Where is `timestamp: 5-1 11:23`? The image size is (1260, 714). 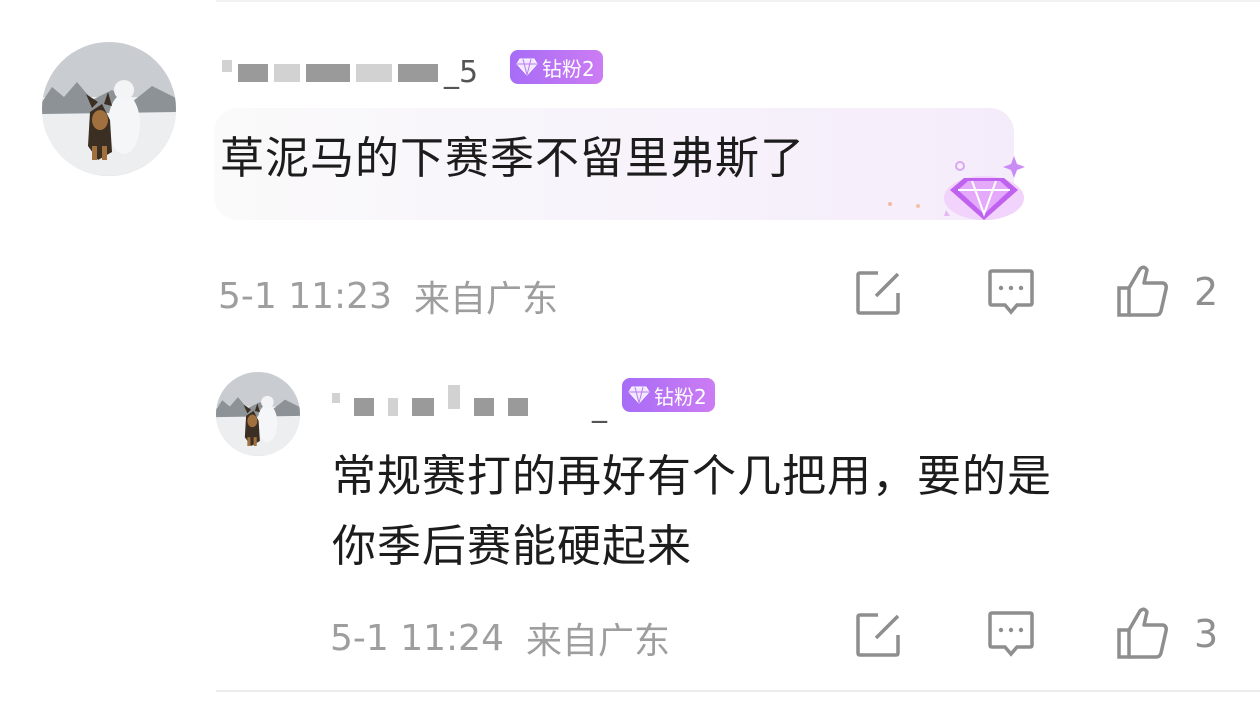 timestamp: 5-1 11:23 is located at coordinates (305, 296).